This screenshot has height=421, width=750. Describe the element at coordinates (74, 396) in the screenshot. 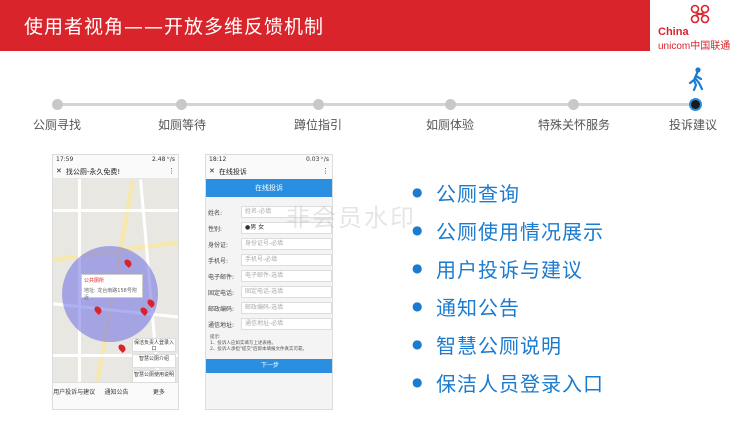

I see `nav-feedback: 用户投诉与建议` at that location.